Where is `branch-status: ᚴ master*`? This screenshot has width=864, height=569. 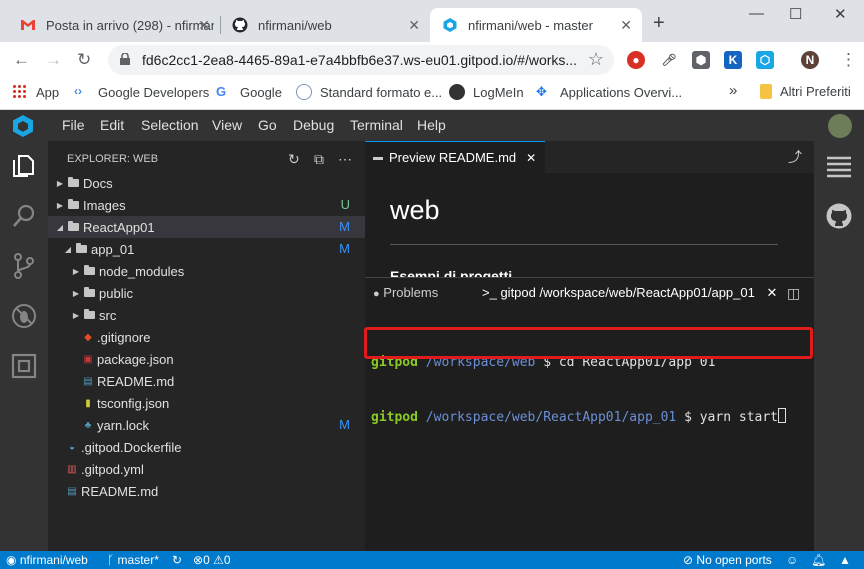 branch-status: ᚴ master* is located at coordinates (133, 560).